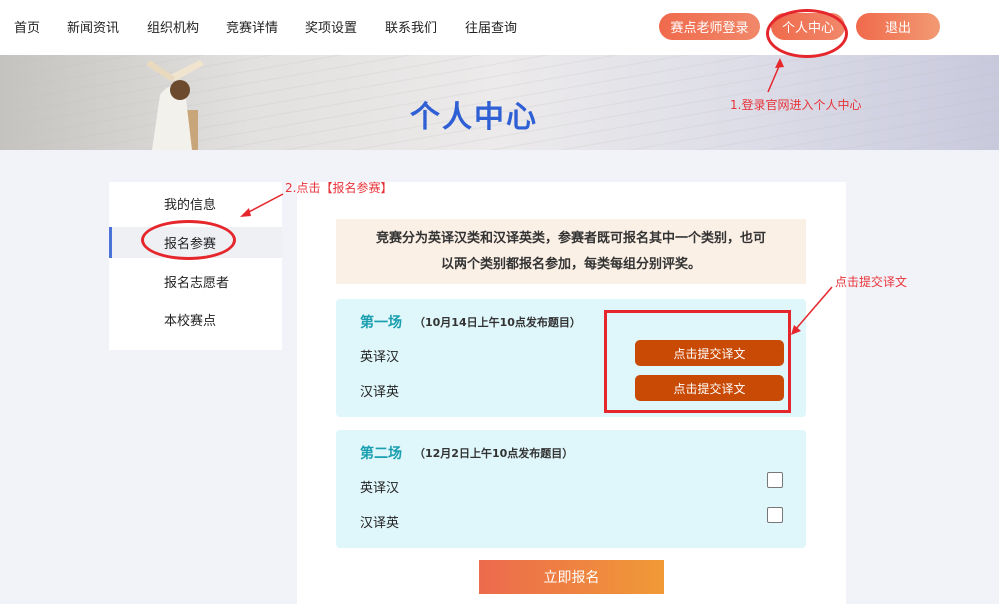 The width and height of the screenshot is (999, 604). What do you see at coordinates (813, 308) in the screenshot?
I see `arrow-line-step3` at bounding box center [813, 308].